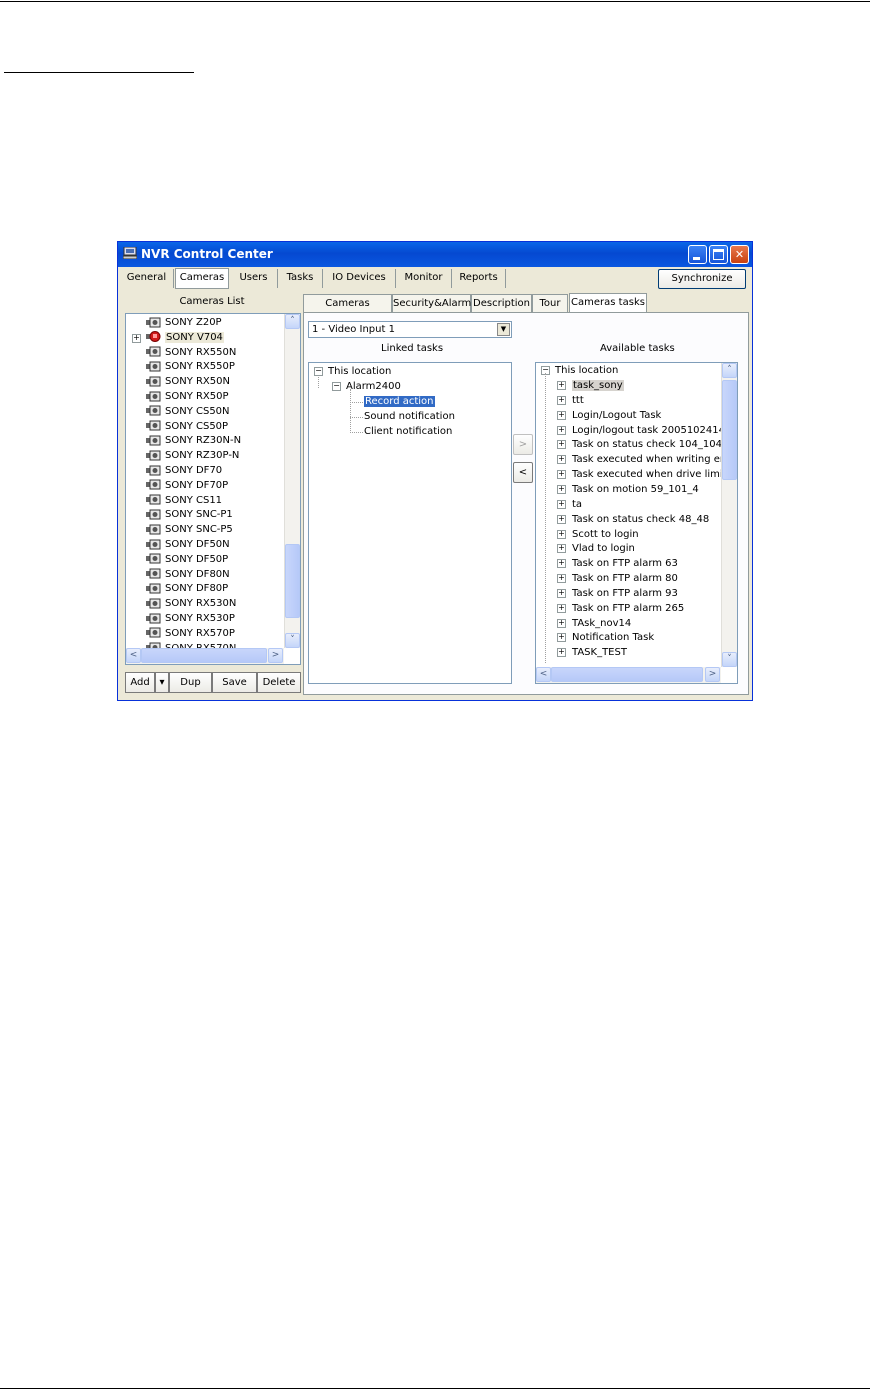  I want to click on available-task-item: + Login/Logout Task, so click(609, 415).